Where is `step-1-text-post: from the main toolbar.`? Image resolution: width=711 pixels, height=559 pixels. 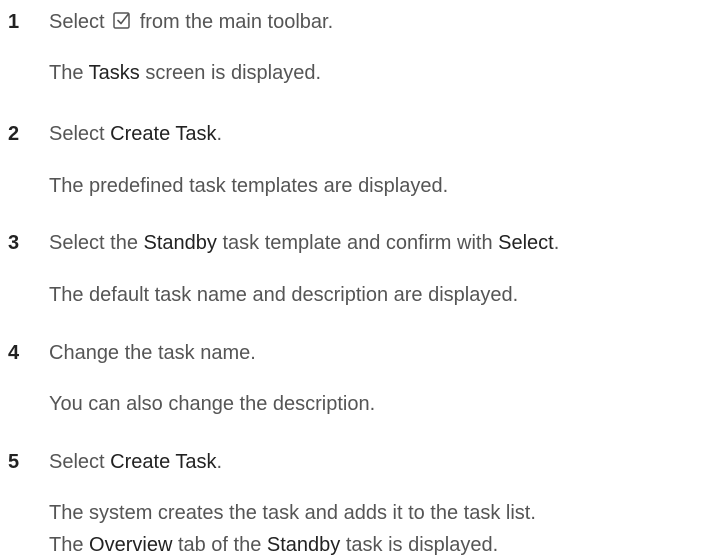
step-1-text-post: from the main toolbar. is located at coordinates (236, 22).